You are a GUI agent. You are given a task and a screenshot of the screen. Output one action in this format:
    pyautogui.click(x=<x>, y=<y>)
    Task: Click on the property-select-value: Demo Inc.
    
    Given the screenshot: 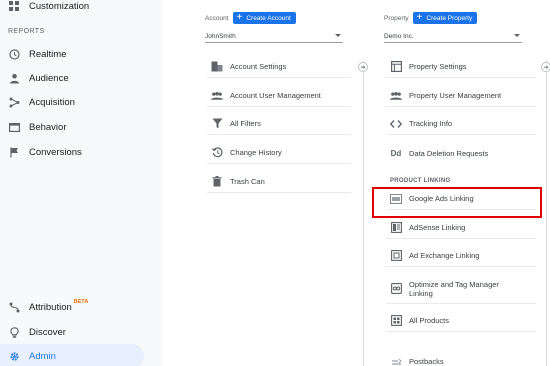 What is the action you would take?
    pyautogui.click(x=399, y=36)
    